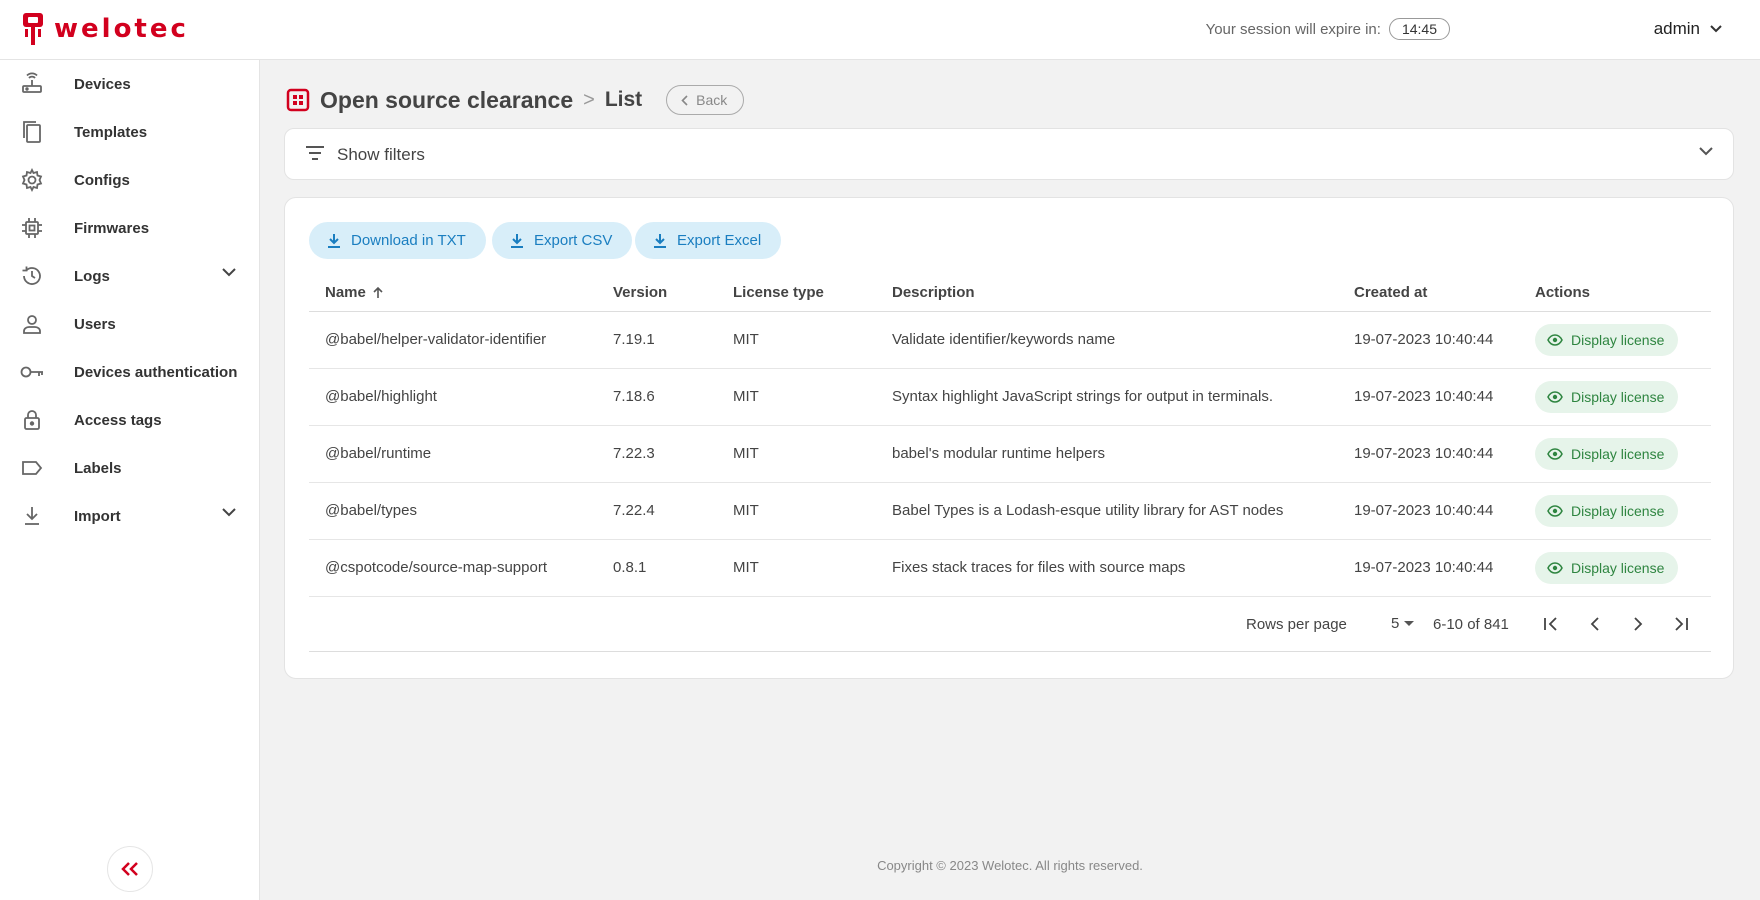 This screenshot has height=900, width=1760. What do you see at coordinates (1595, 624) in the screenshot?
I see `previous-page-button` at bounding box center [1595, 624].